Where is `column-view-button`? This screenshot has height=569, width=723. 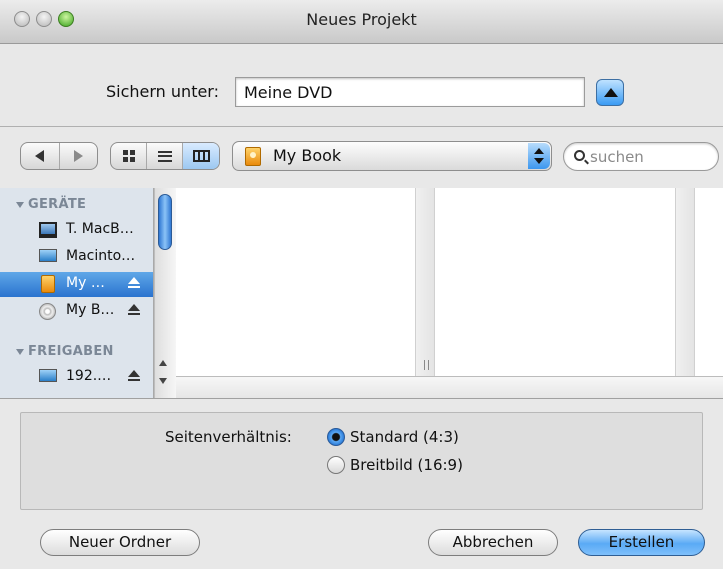
column-view-button is located at coordinates (201, 156).